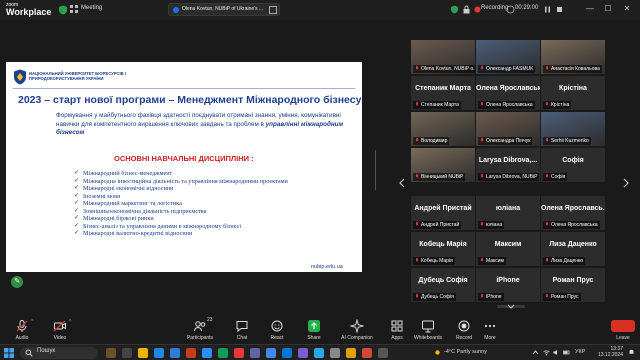 This screenshot has width=640, height=360. What do you see at coordinates (573, 285) in the screenshot?
I see `participant-tile: Роман Прус Роман Прус` at bounding box center [573, 285].